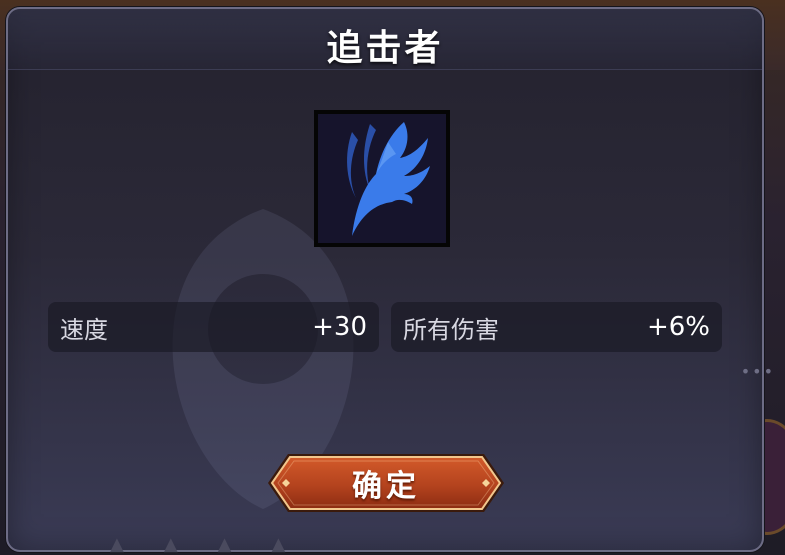 This screenshot has width=785, height=555. Describe the element at coordinates (218, 544) in the screenshot. I see `background-stars-icon: ▲▲▲▲` at that location.